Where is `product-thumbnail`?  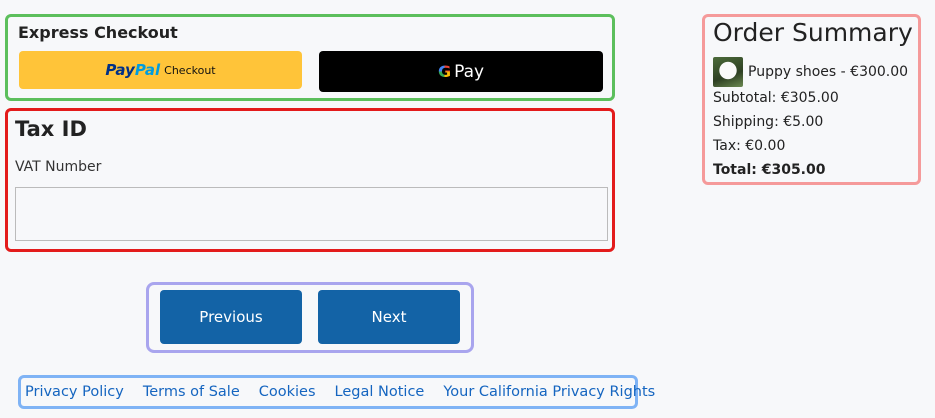 product-thumbnail is located at coordinates (728, 72).